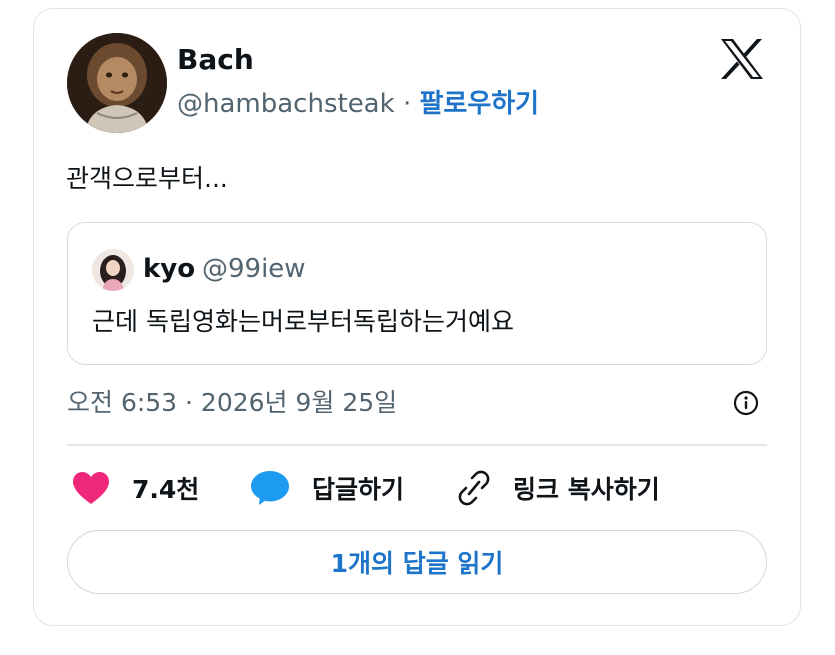 The height and width of the screenshot is (655, 835). Describe the element at coordinates (91, 488) in the screenshot. I see `heart-icon` at that location.